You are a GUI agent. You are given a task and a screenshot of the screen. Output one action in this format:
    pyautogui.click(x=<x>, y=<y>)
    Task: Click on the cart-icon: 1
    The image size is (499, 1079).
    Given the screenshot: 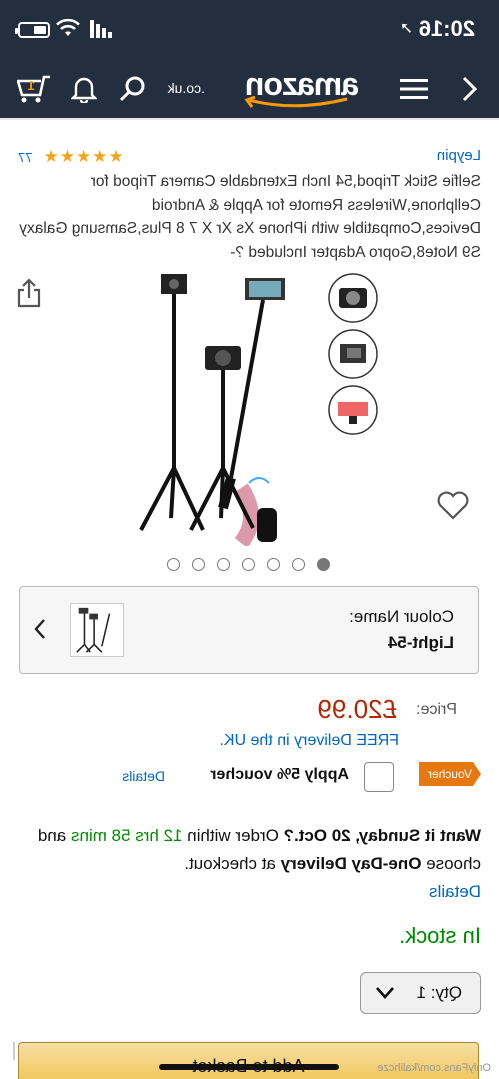 What is the action you would take?
    pyautogui.click(x=33, y=89)
    